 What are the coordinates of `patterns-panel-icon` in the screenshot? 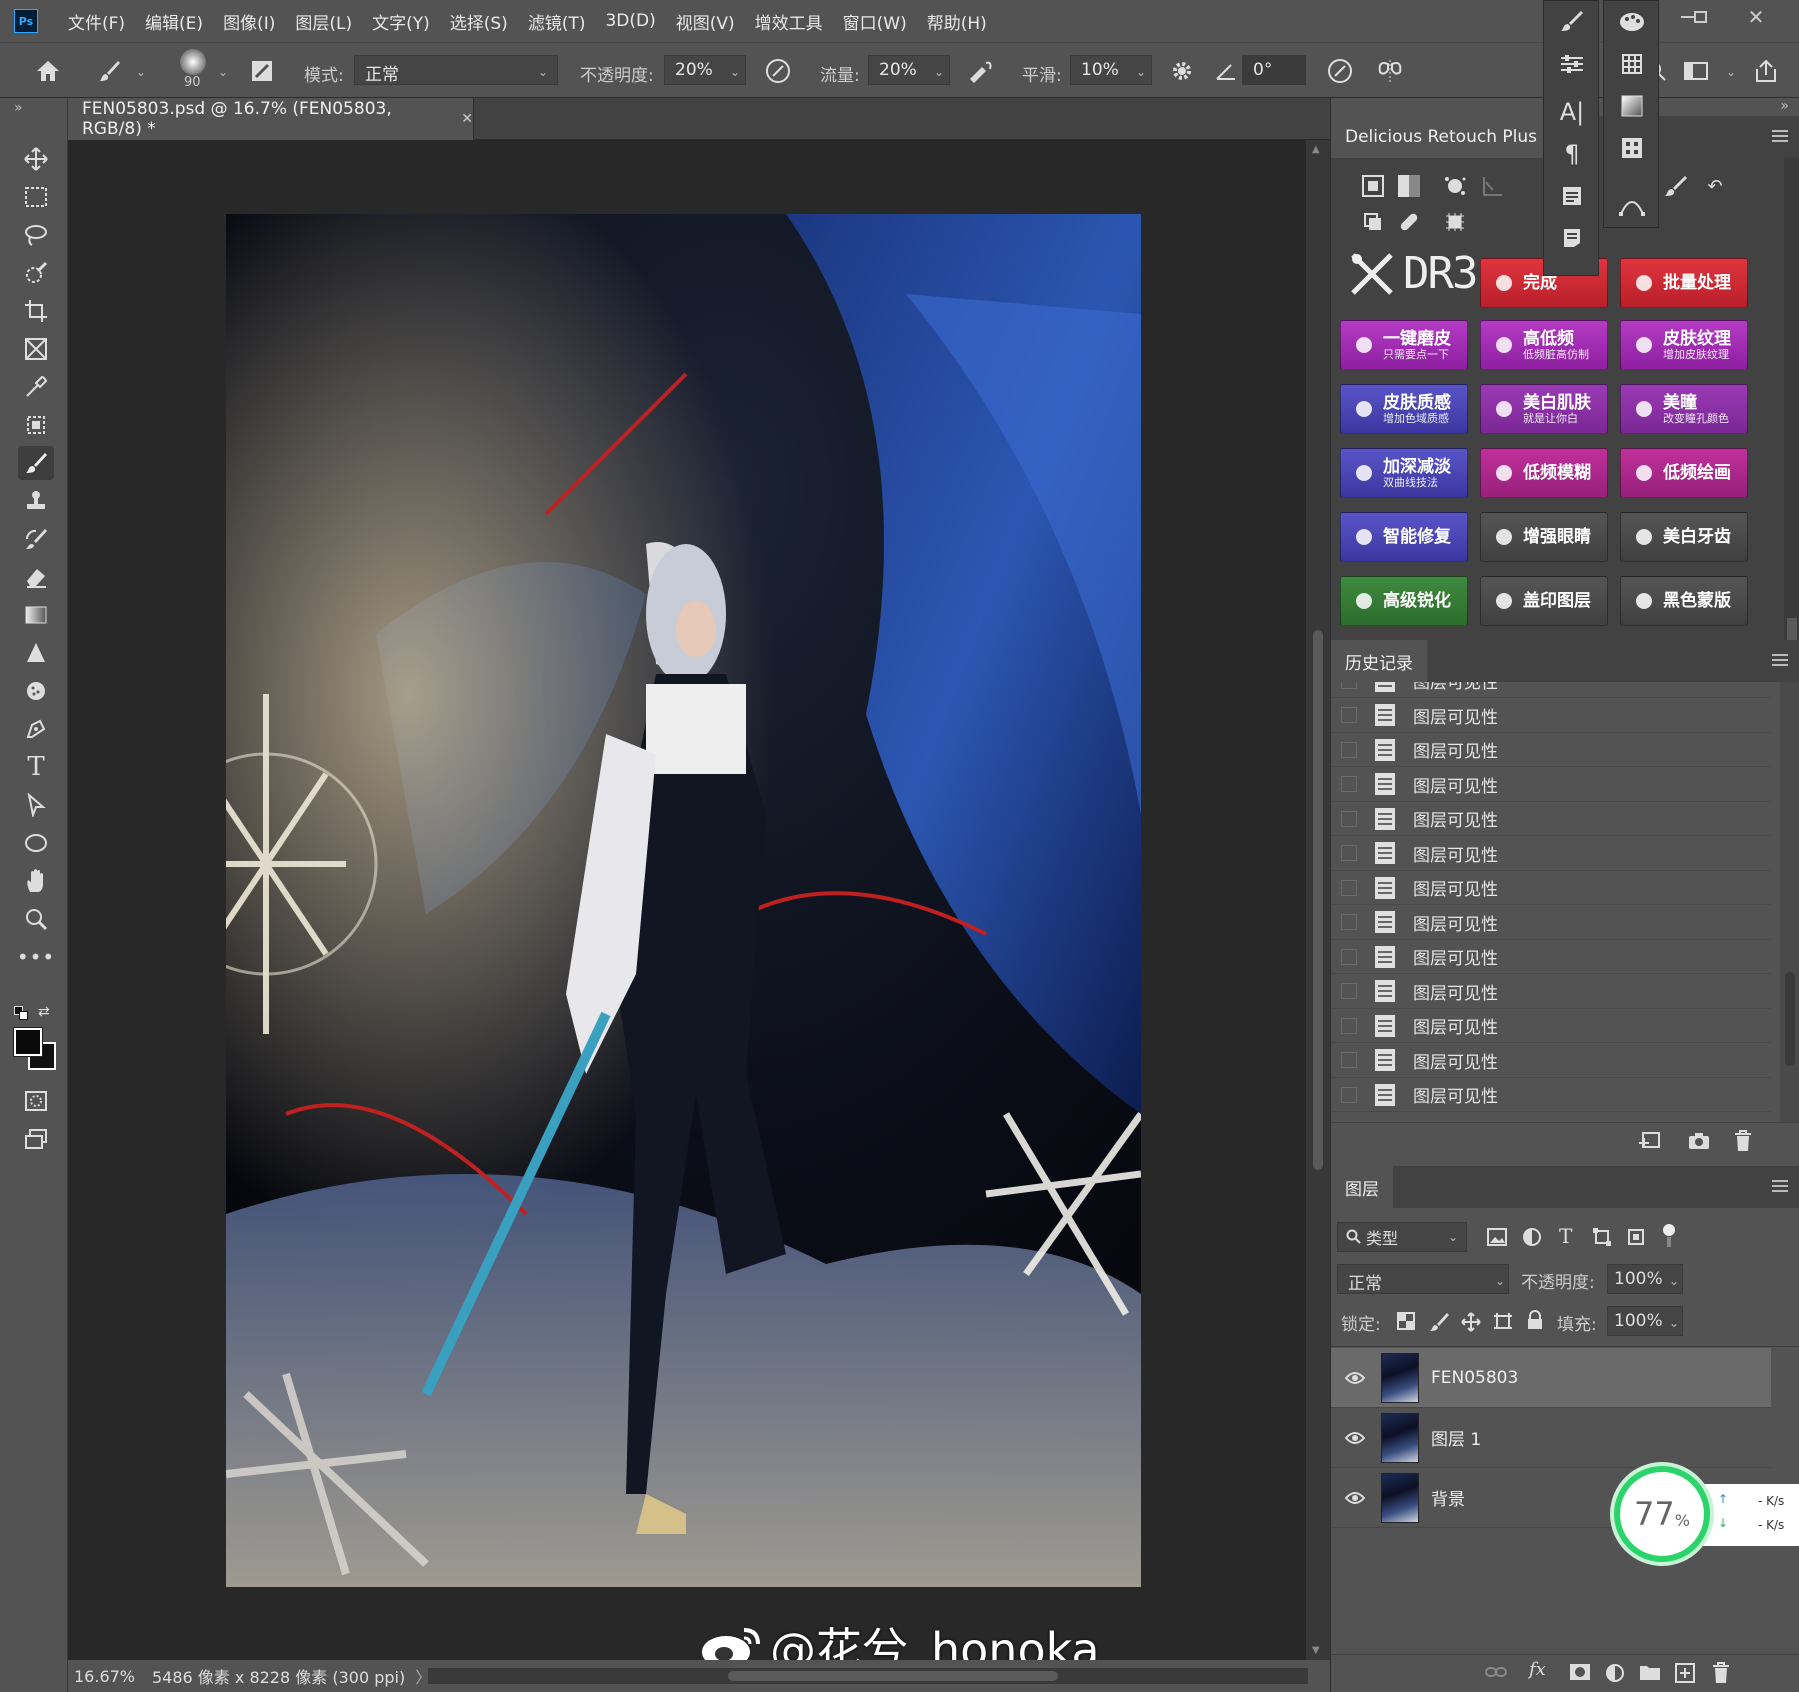 It's located at (1632, 148).